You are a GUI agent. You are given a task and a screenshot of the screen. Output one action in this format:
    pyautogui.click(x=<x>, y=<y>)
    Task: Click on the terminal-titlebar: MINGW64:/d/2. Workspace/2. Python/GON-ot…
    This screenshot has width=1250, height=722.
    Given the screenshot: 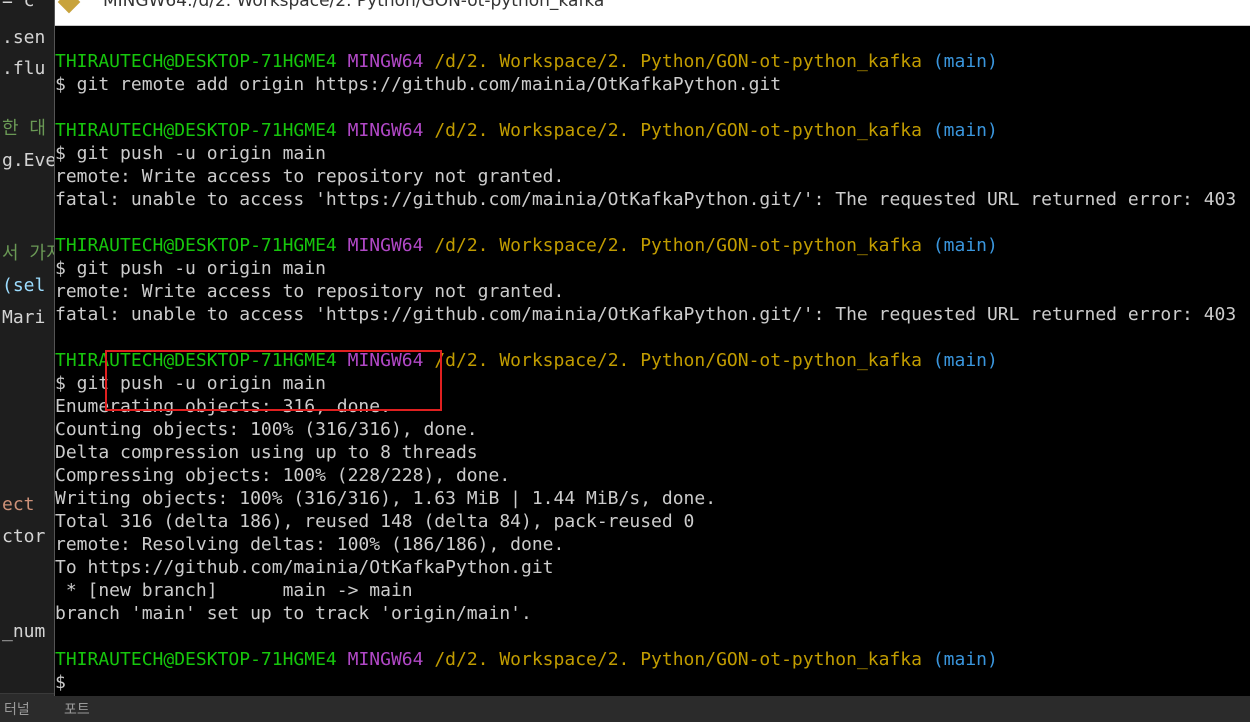 What is the action you would take?
    pyautogui.click(x=652, y=13)
    